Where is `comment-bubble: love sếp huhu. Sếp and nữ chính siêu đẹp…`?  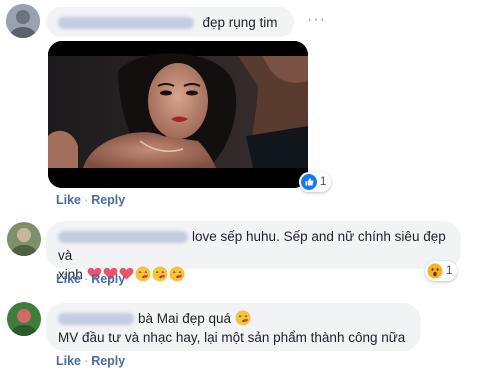
comment-bubble: love sếp huhu. Sếp and nữ chính siêu đẹp… is located at coordinates (253, 251).